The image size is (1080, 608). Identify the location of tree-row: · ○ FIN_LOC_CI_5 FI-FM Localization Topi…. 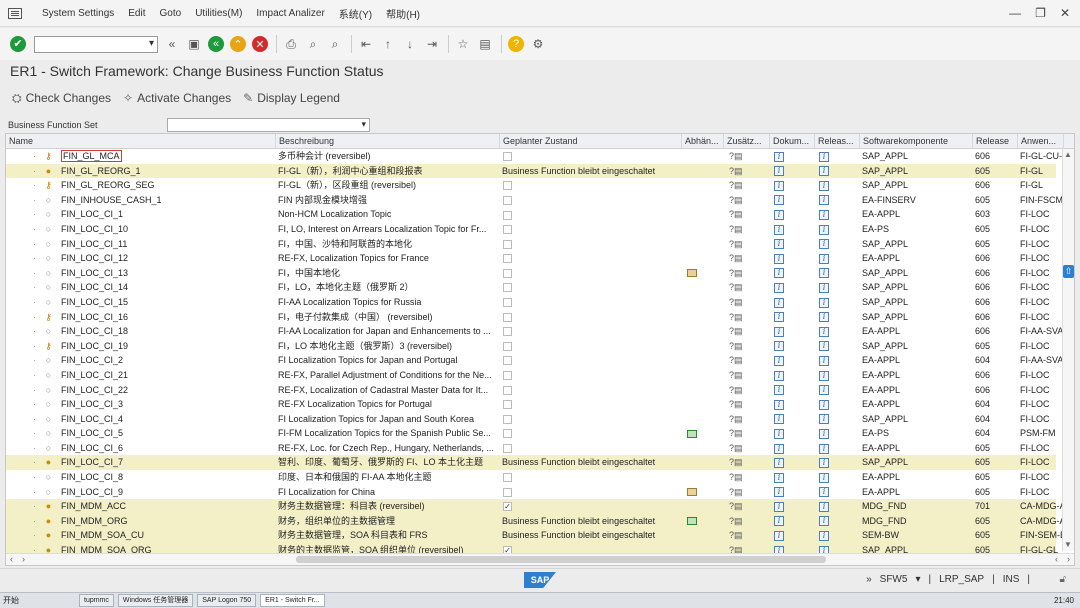
(531, 433).